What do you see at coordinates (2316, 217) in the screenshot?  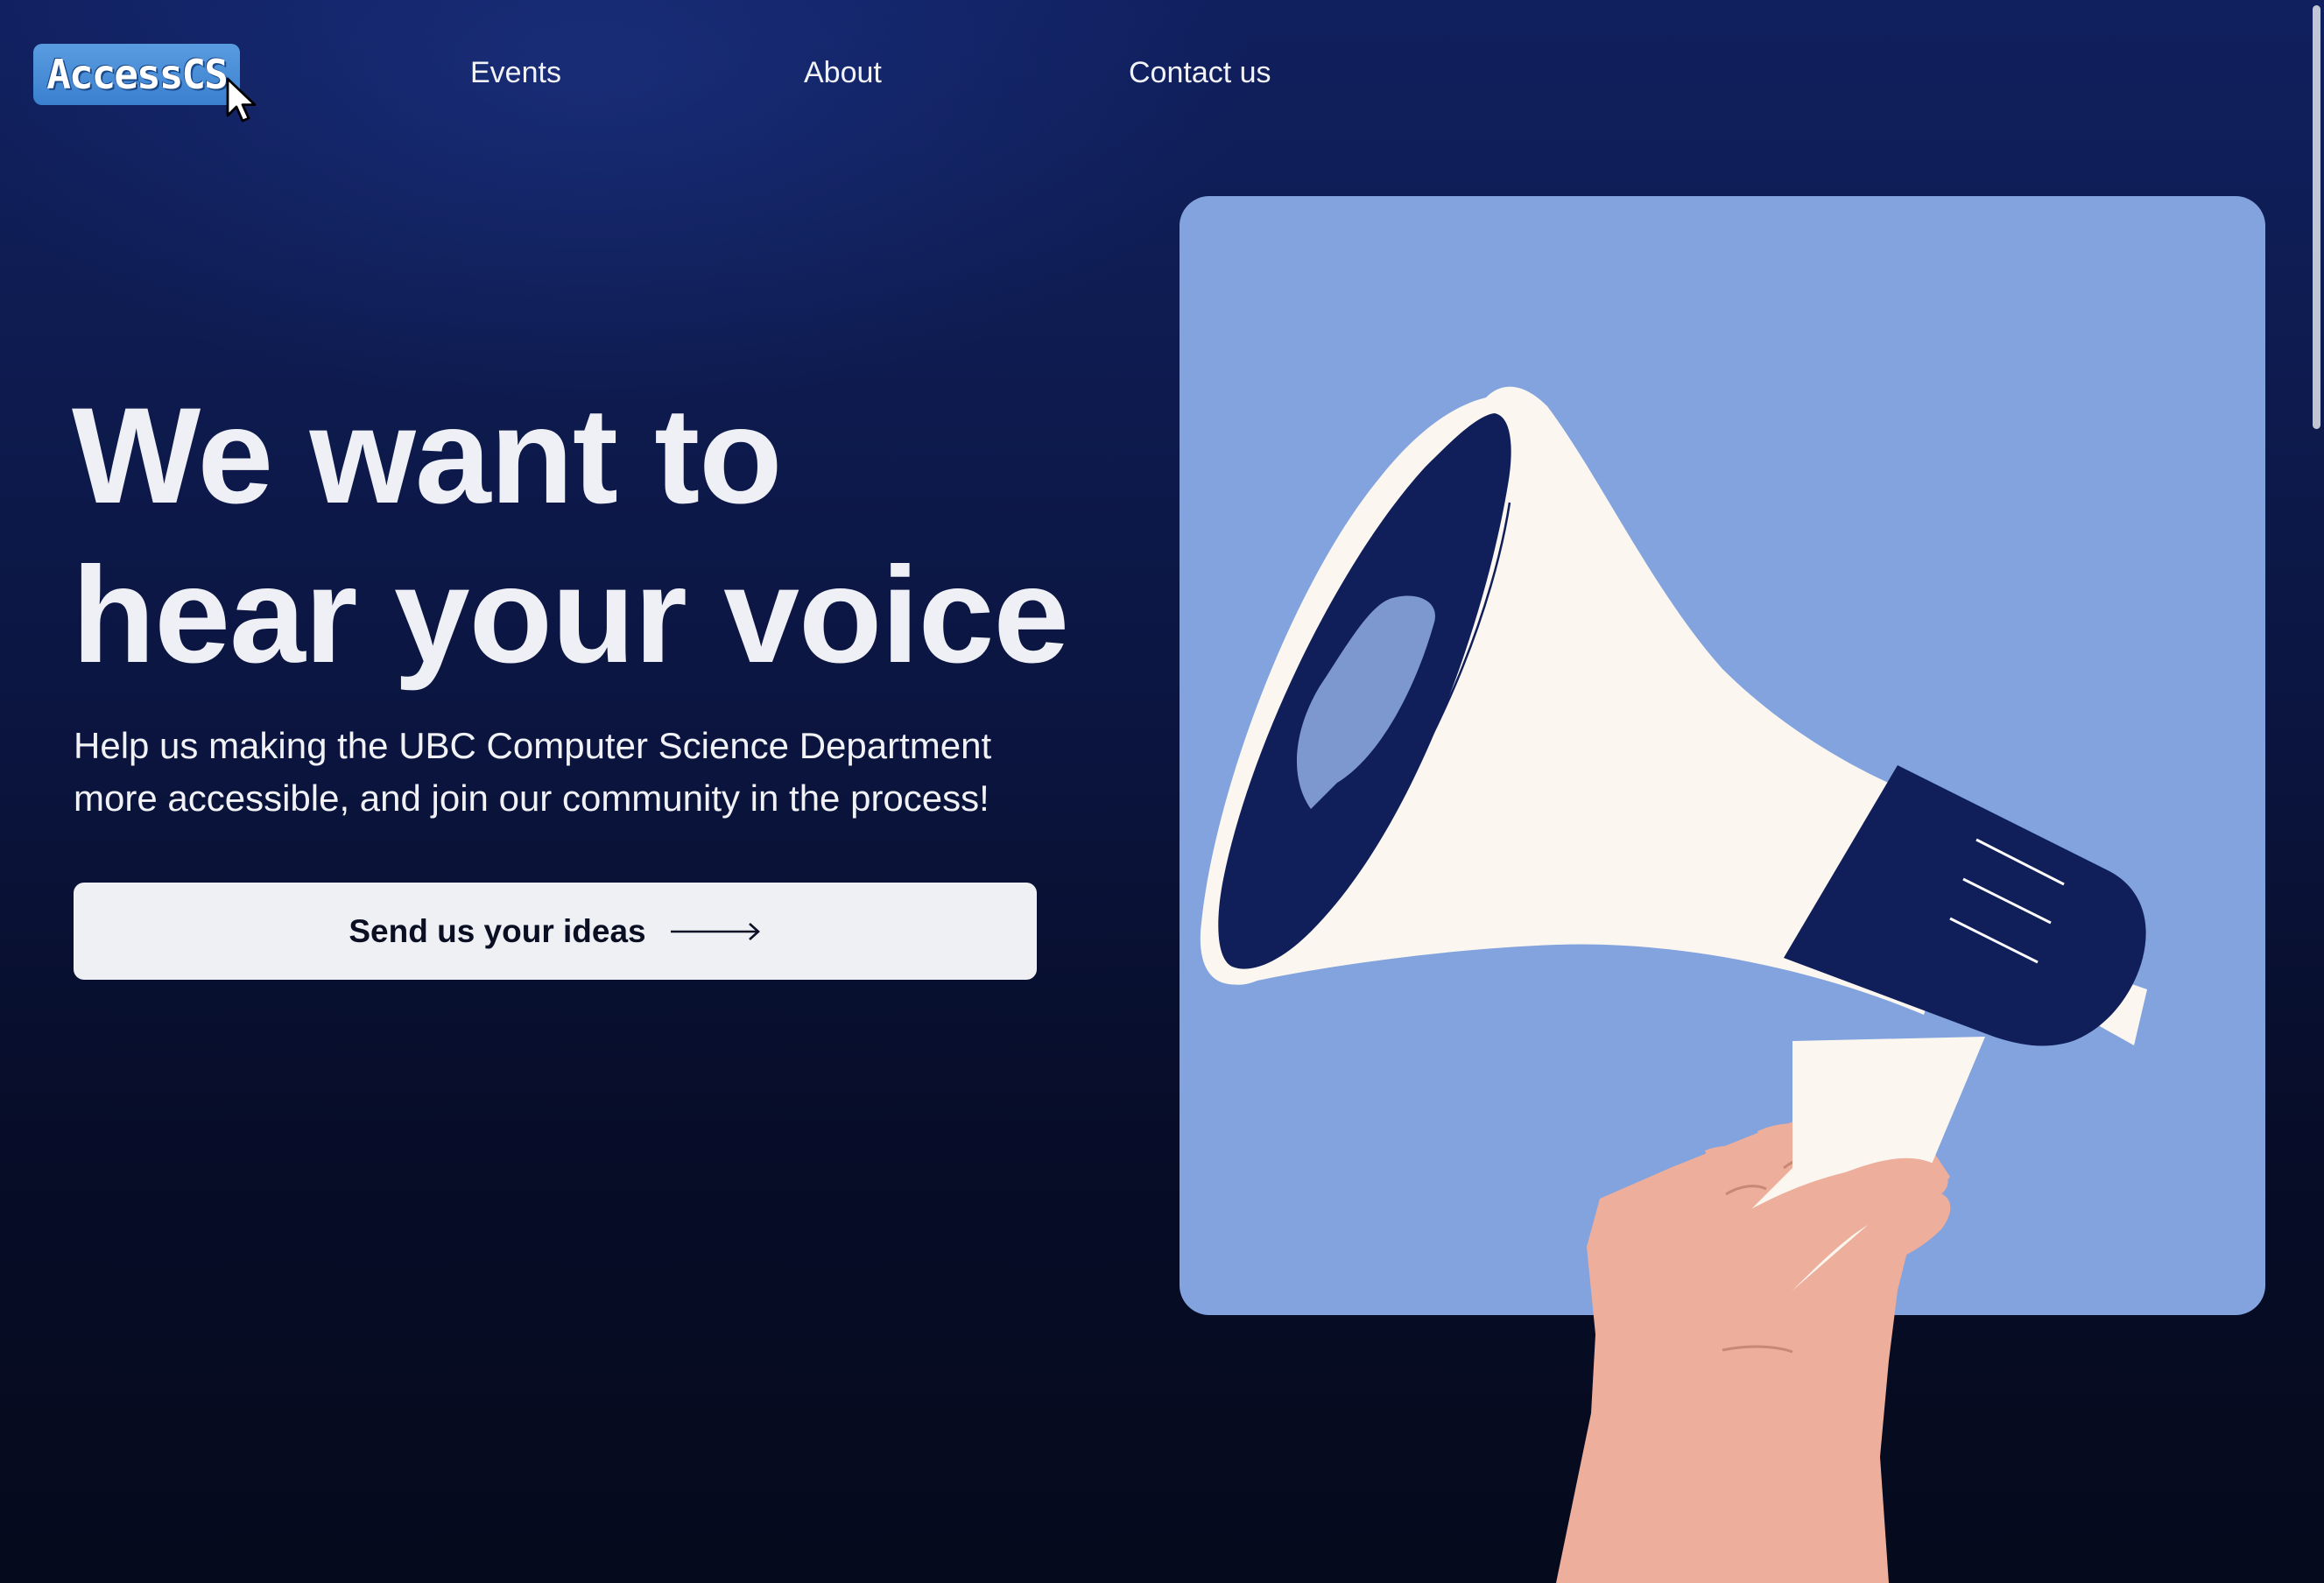 I see `scrollbar-thumb` at bounding box center [2316, 217].